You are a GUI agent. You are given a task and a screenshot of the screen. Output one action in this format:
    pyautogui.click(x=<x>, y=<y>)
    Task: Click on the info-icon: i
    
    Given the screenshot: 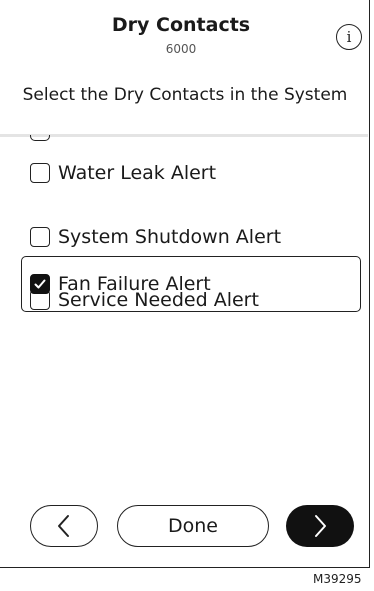 What is the action you would take?
    pyautogui.click(x=349, y=37)
    